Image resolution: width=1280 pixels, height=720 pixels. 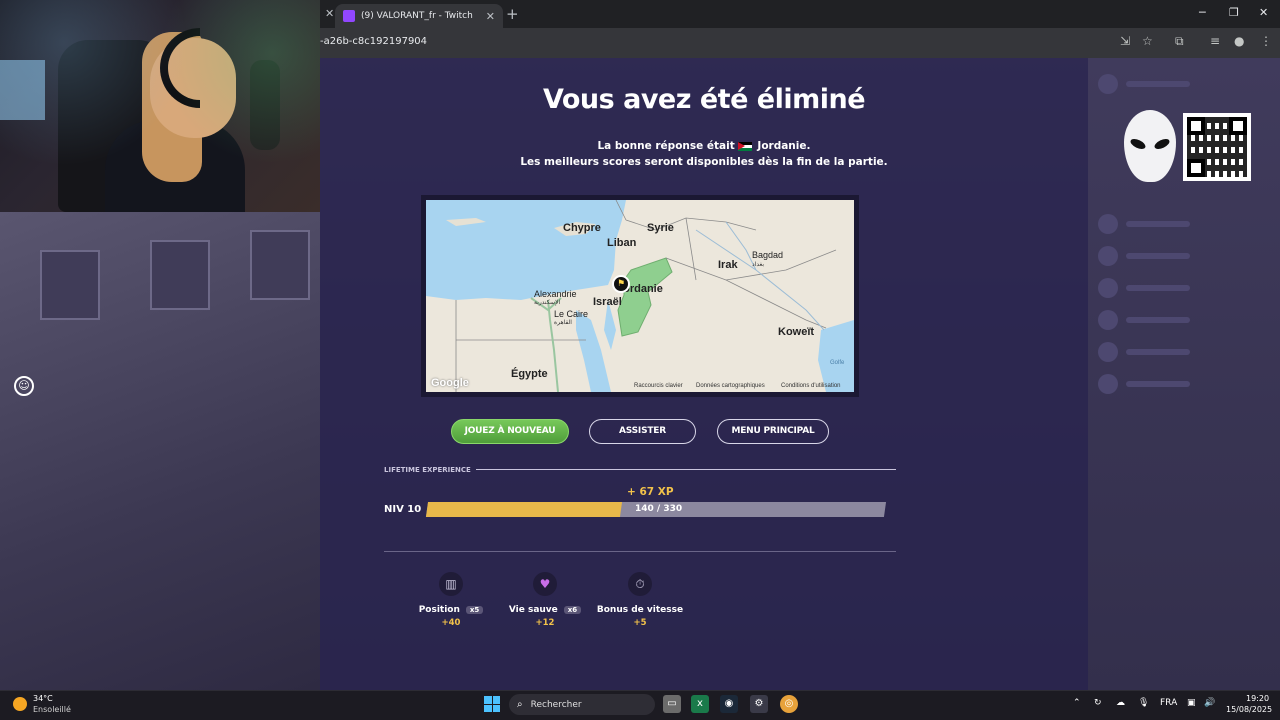 What do you see at coordinates (451, 584) in the screenshot?
I see `trophy-icon: ▥` at bounding box center [451, 584].